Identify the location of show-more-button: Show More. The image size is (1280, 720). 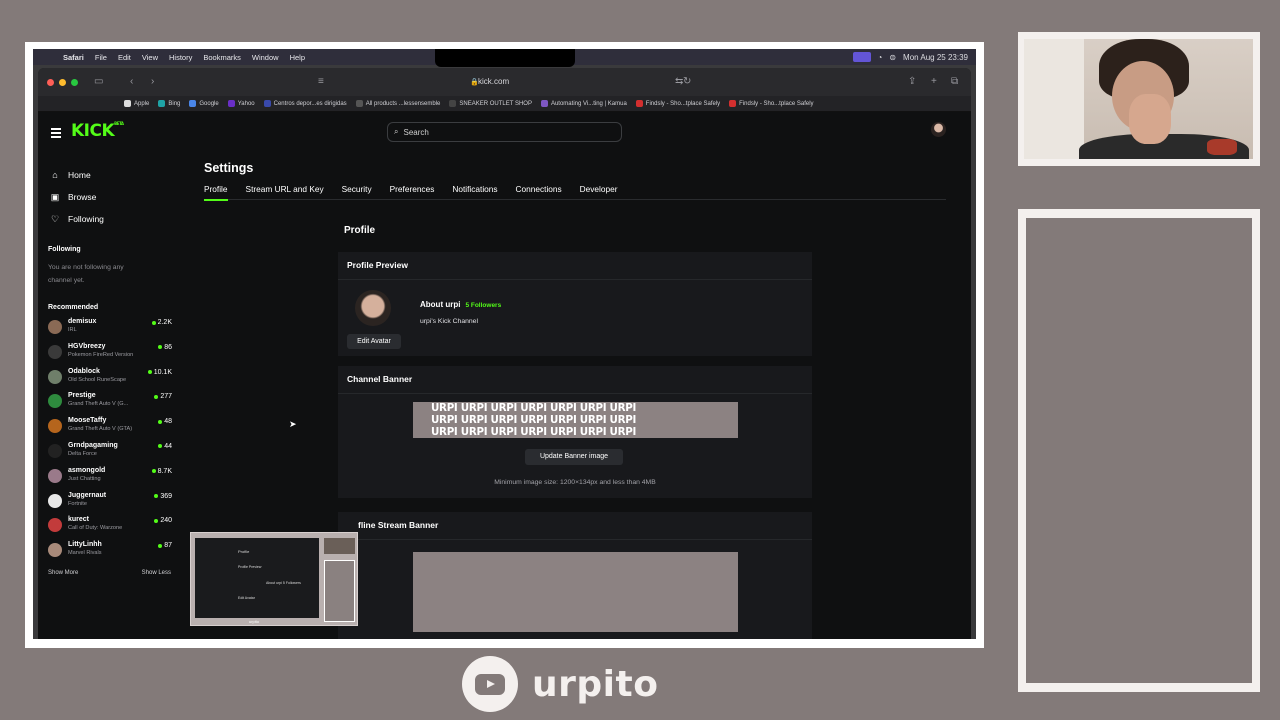
(63, 573).